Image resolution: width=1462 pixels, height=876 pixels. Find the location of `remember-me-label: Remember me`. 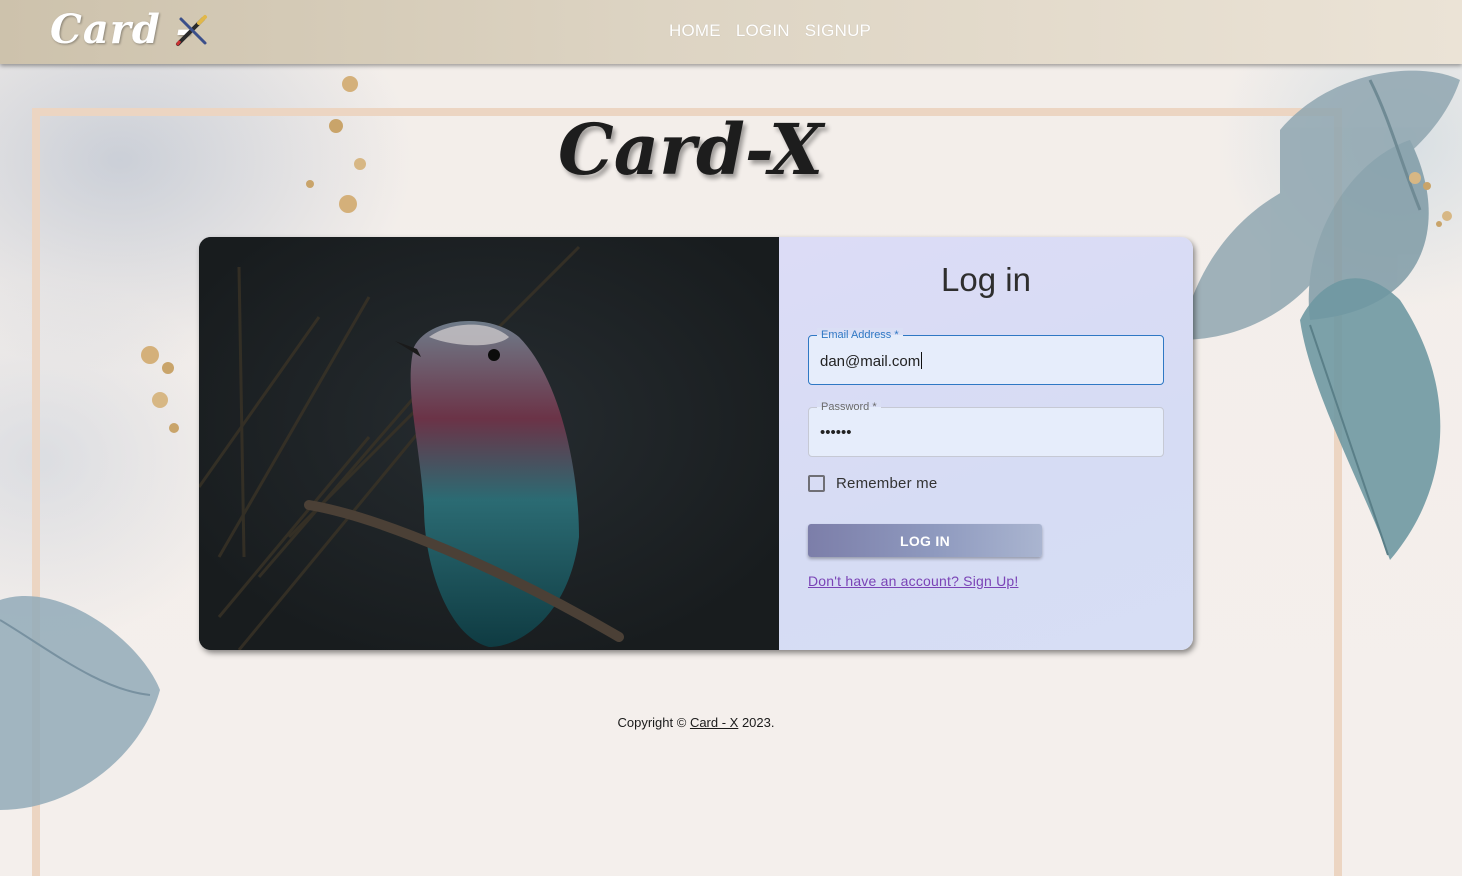

remember-me-label: Remember me is located at coordinates (886, 483).